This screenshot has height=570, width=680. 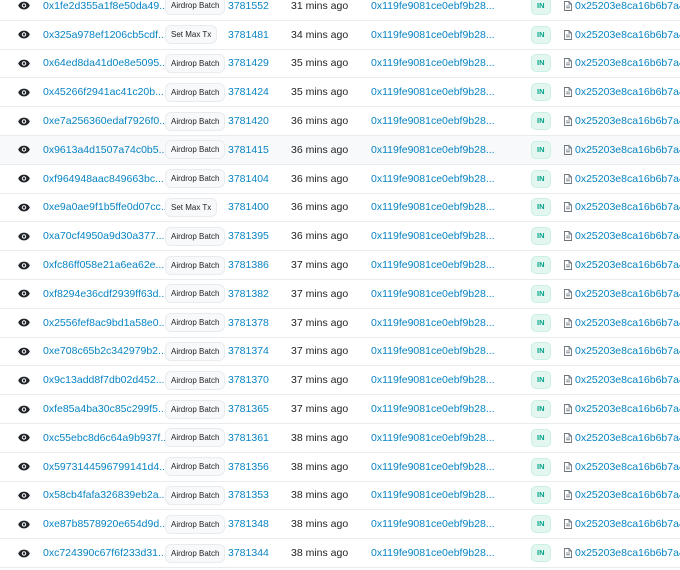 I want to click on block-link: 3781552, so click(x=248, y=6).